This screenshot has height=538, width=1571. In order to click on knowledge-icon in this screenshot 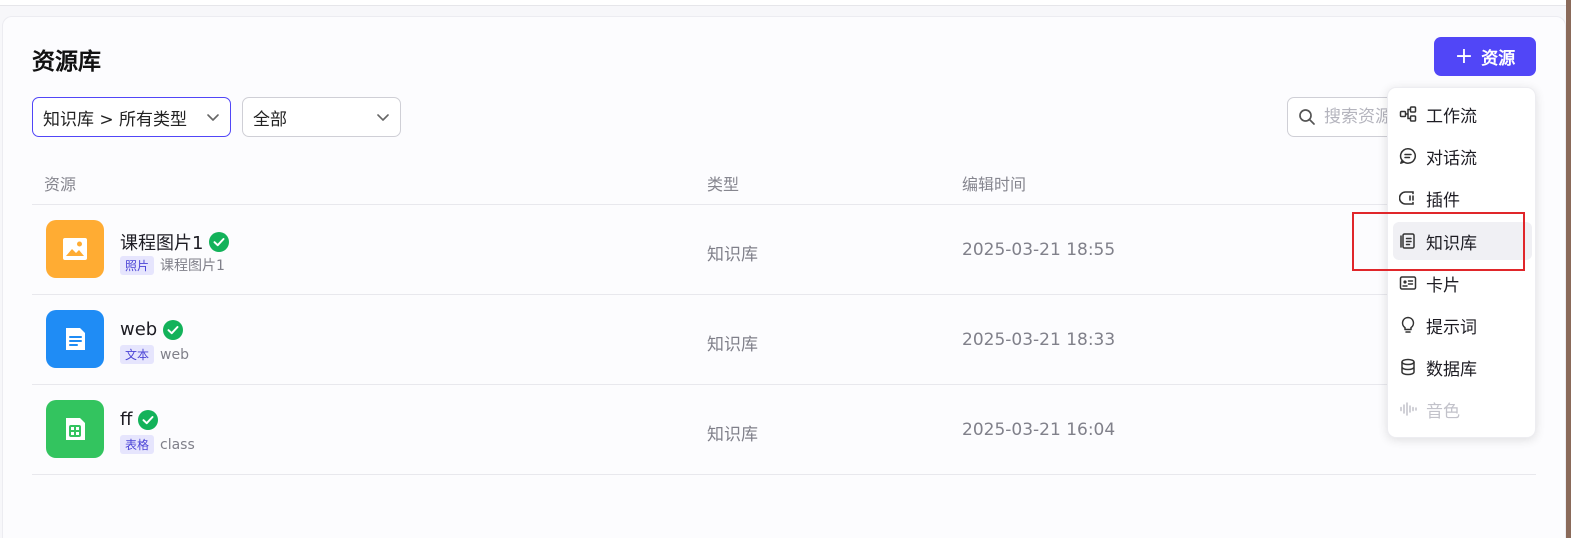, I will do `click(1407, 241)`.